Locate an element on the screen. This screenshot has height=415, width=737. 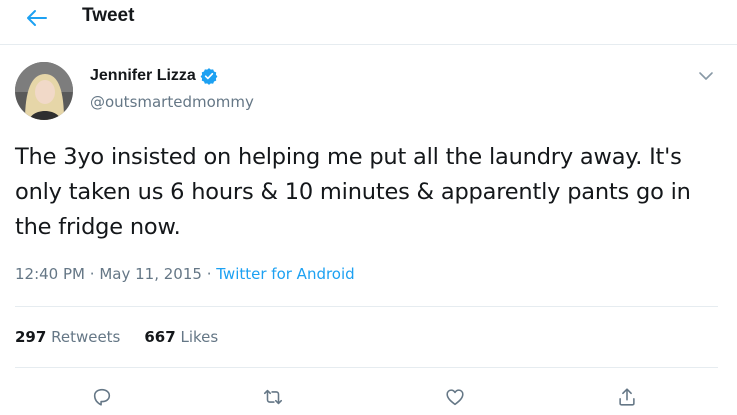
reply-button is located at coordinates (102, 397).